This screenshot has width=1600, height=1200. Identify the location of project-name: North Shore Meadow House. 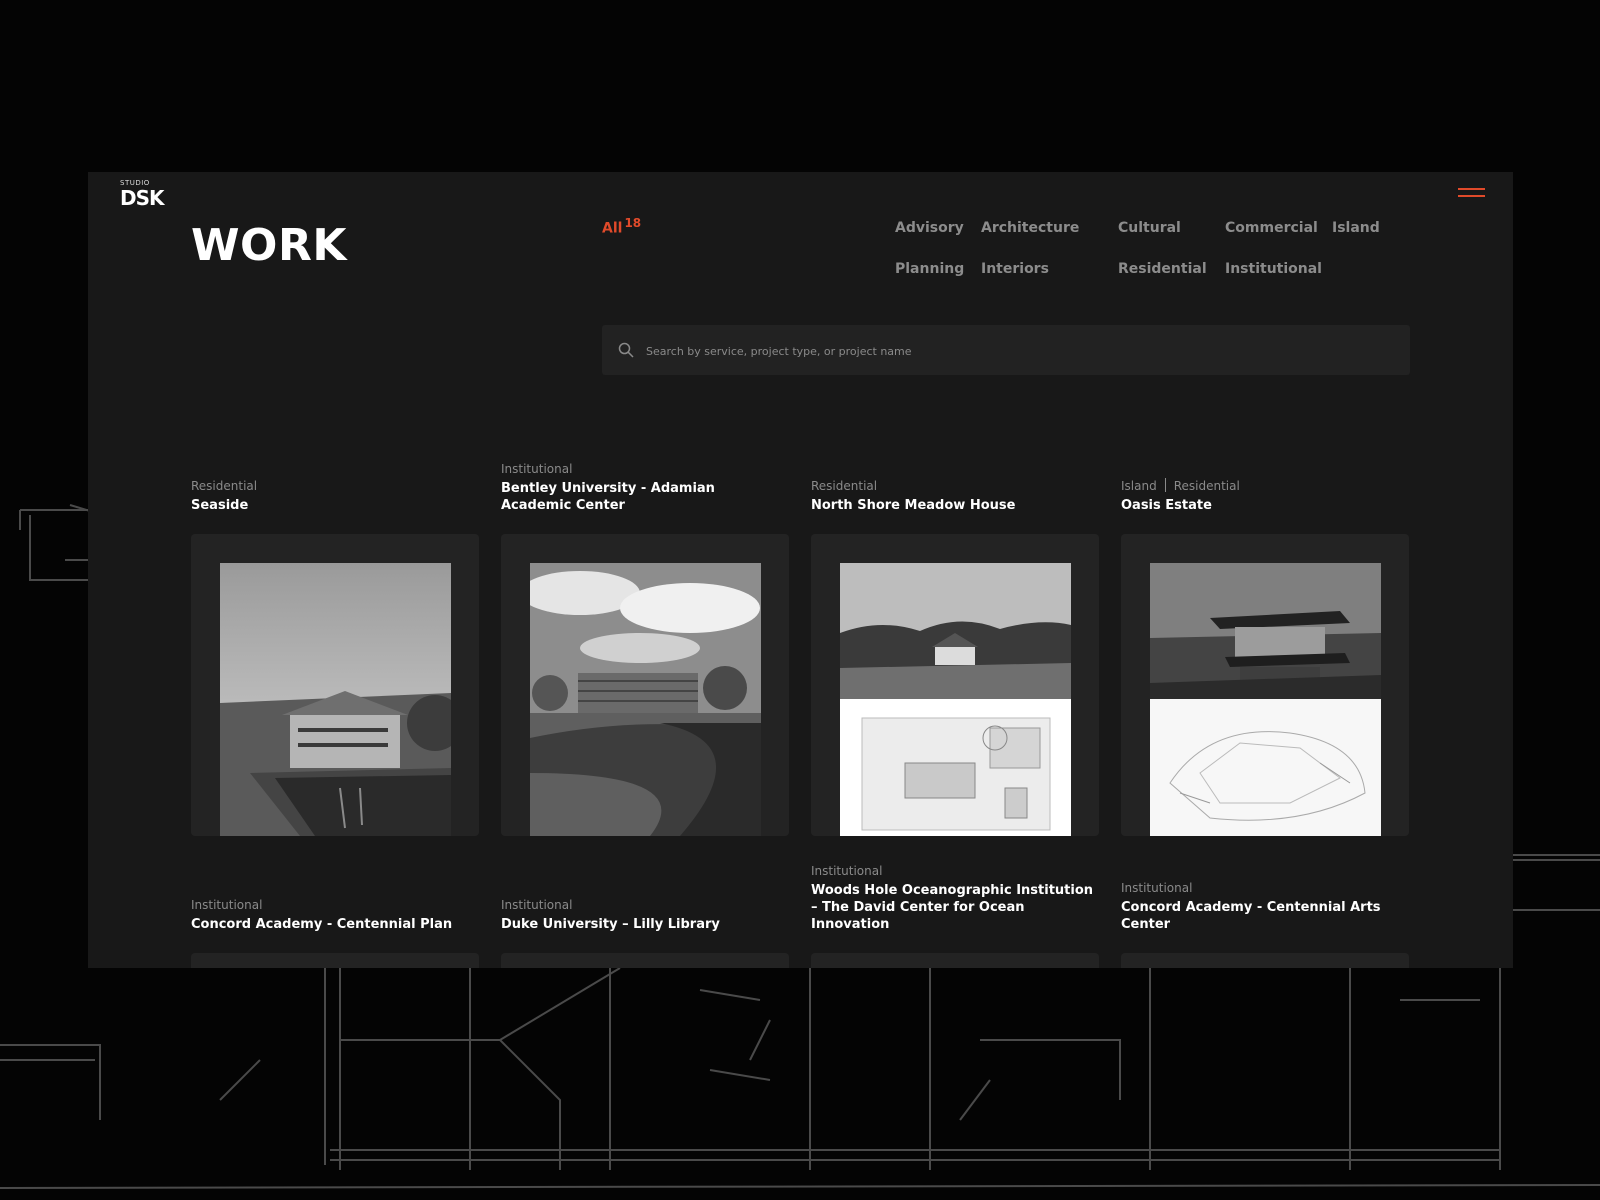
(955, 505).